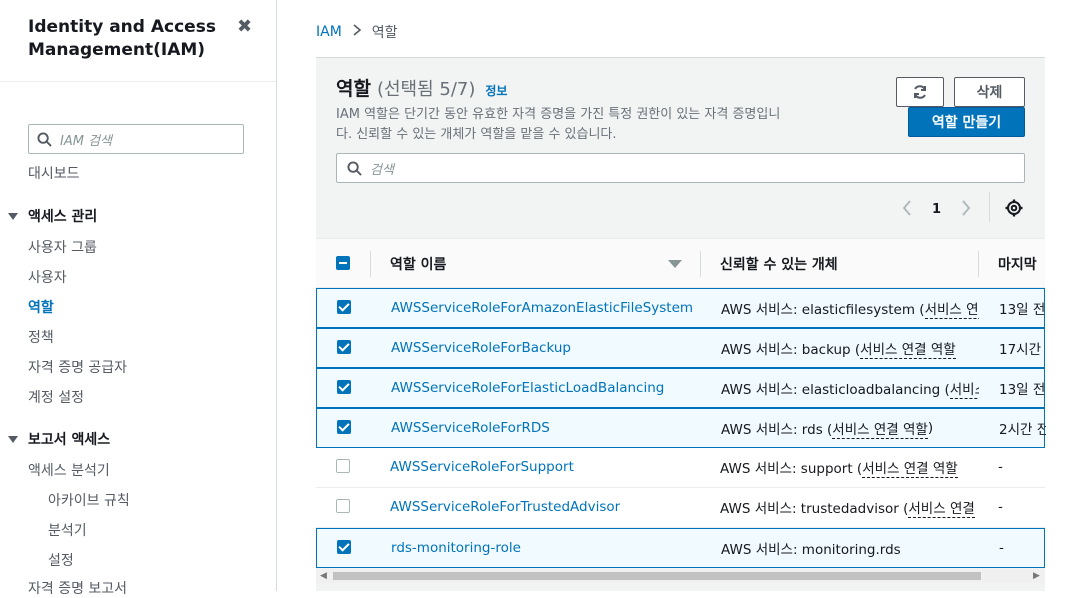 The width and height of the screenshot is (1068, 598). I want to click on role-name-link: AWSServiceRoleForAmazonElasticFileSystem, so click(542, 308).